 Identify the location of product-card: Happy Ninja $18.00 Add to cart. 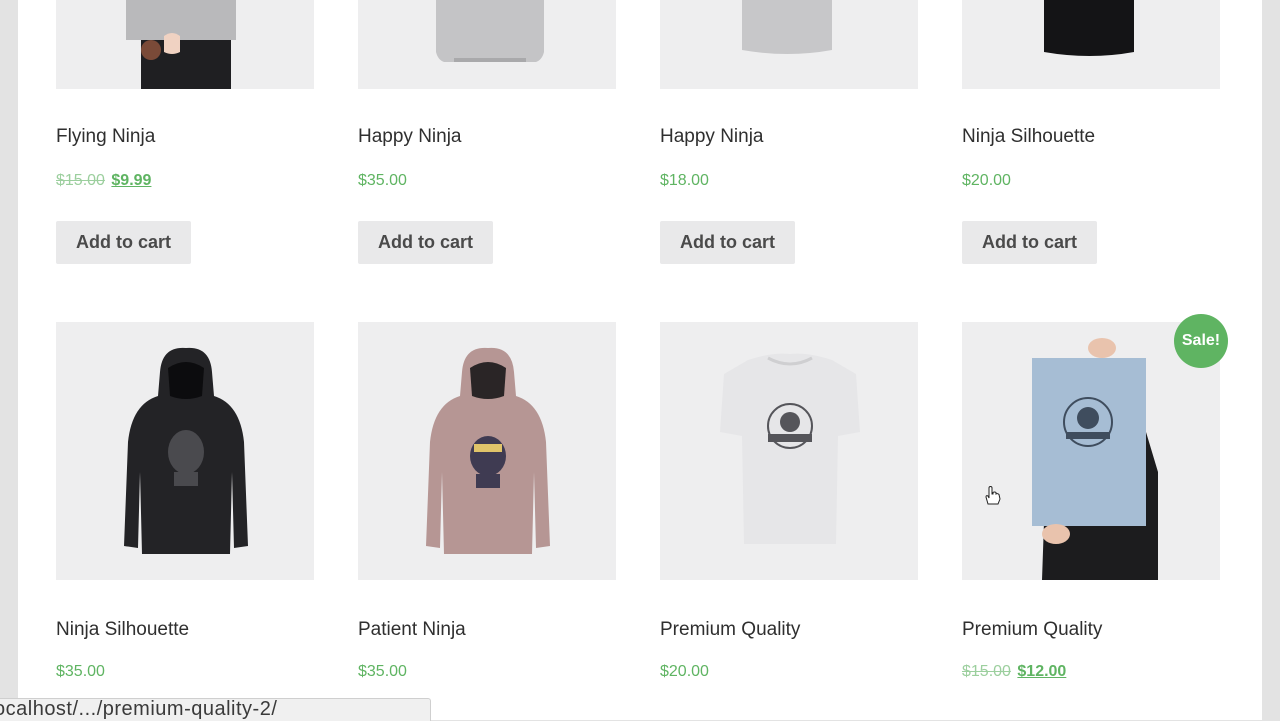
(789, 132).